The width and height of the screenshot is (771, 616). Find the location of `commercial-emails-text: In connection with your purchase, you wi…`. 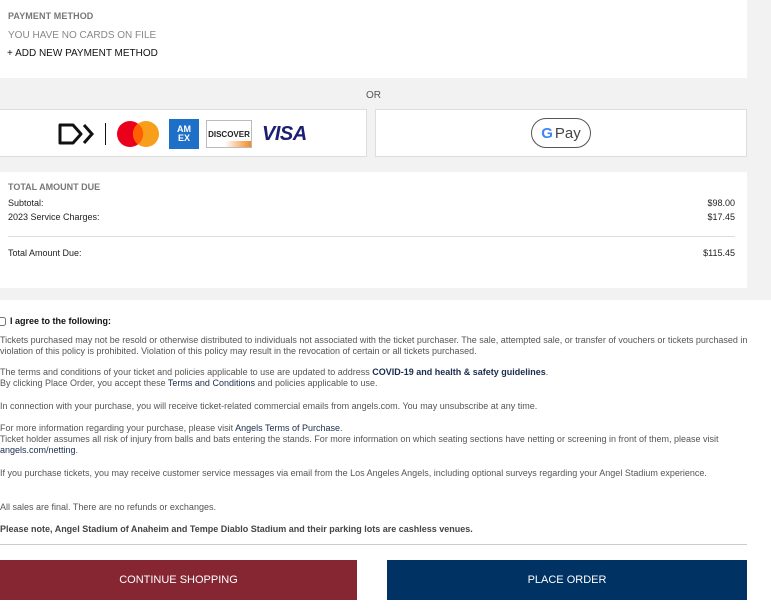

commercial-emails-text: In connection with your purchase, you wi… is located at coordinates (269, 406).